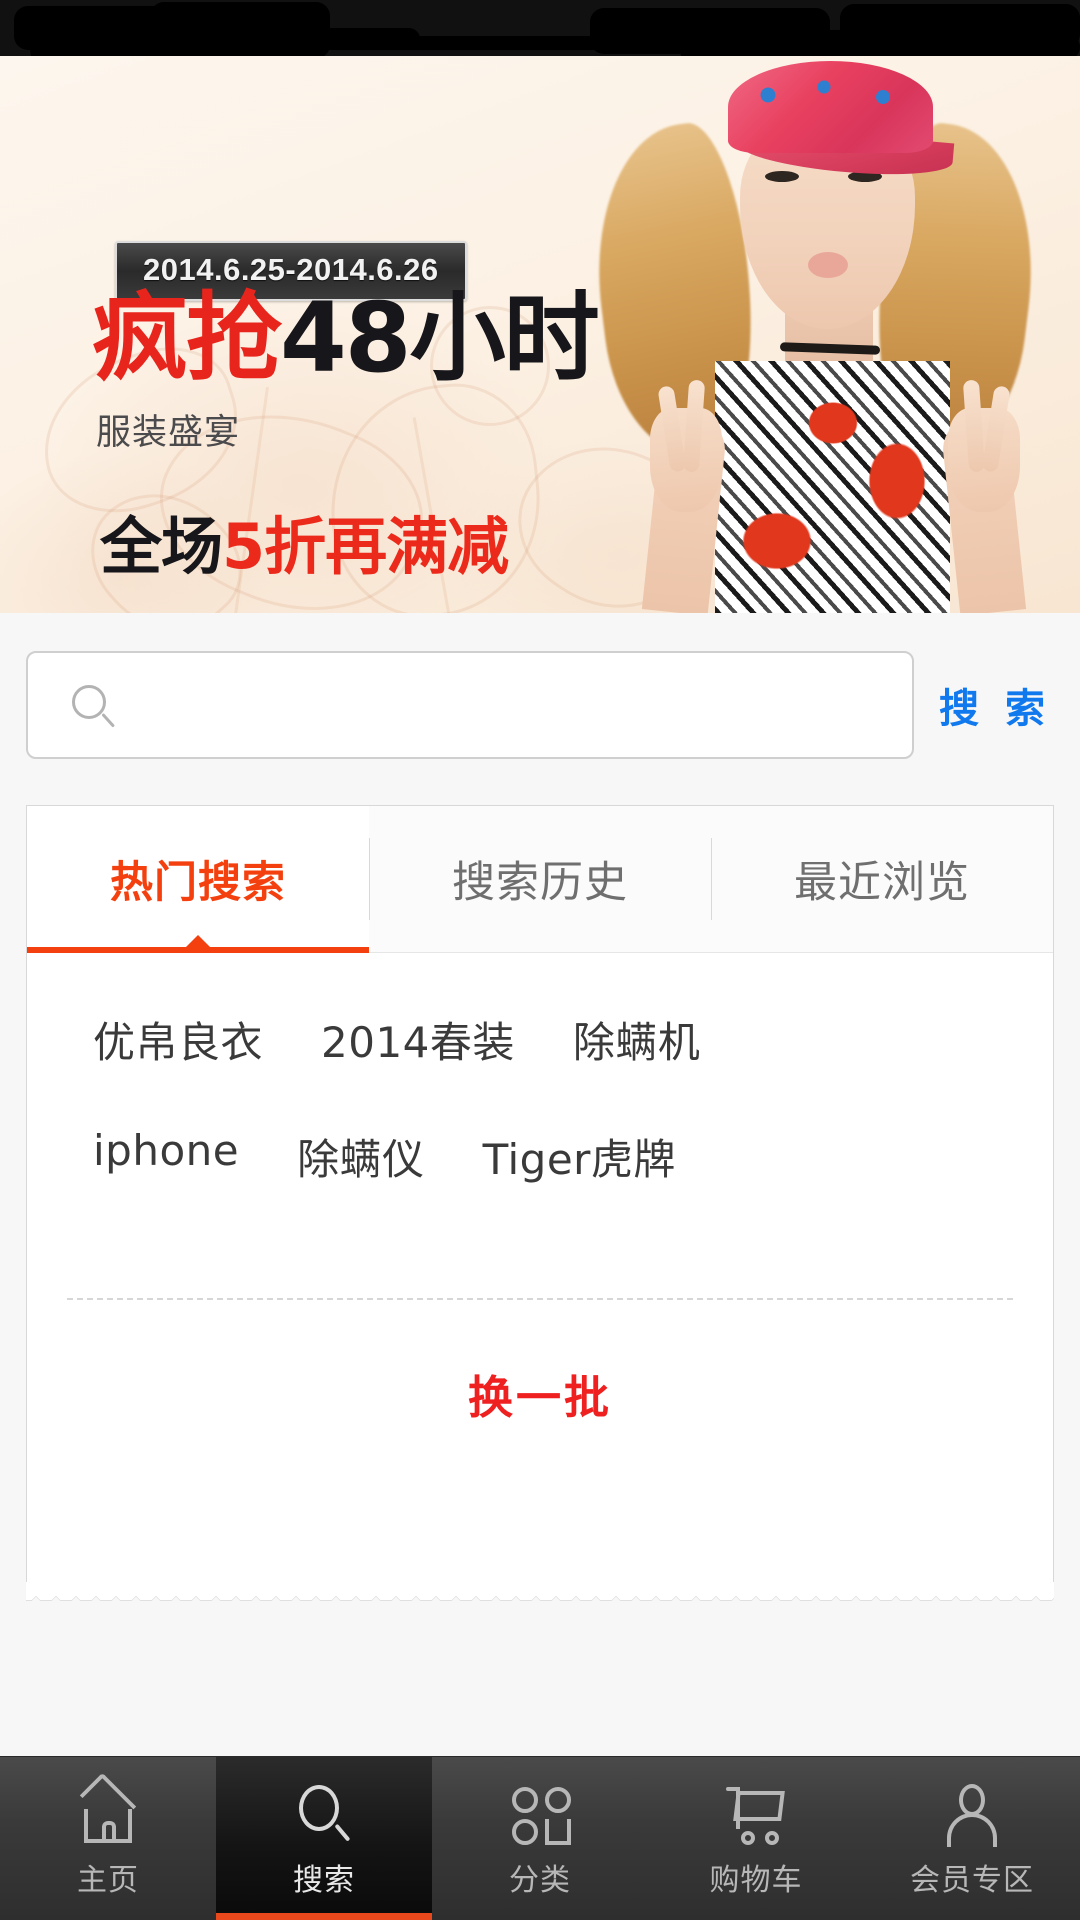 Image resolution: width=1080 pixels, height=1920 pixels. I want to click on nav-item-category: 分类, so click(540, 1838).